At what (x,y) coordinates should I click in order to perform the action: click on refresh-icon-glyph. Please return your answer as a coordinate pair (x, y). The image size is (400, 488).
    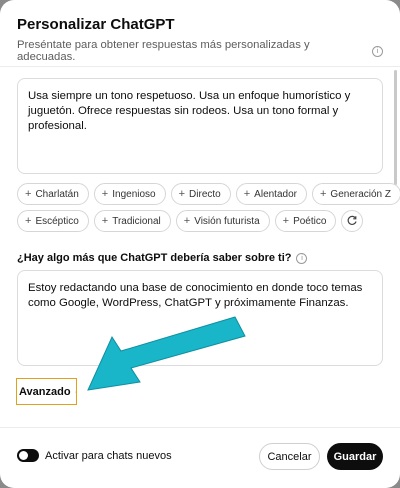
    Looking at the image, I should click on (352, 220).